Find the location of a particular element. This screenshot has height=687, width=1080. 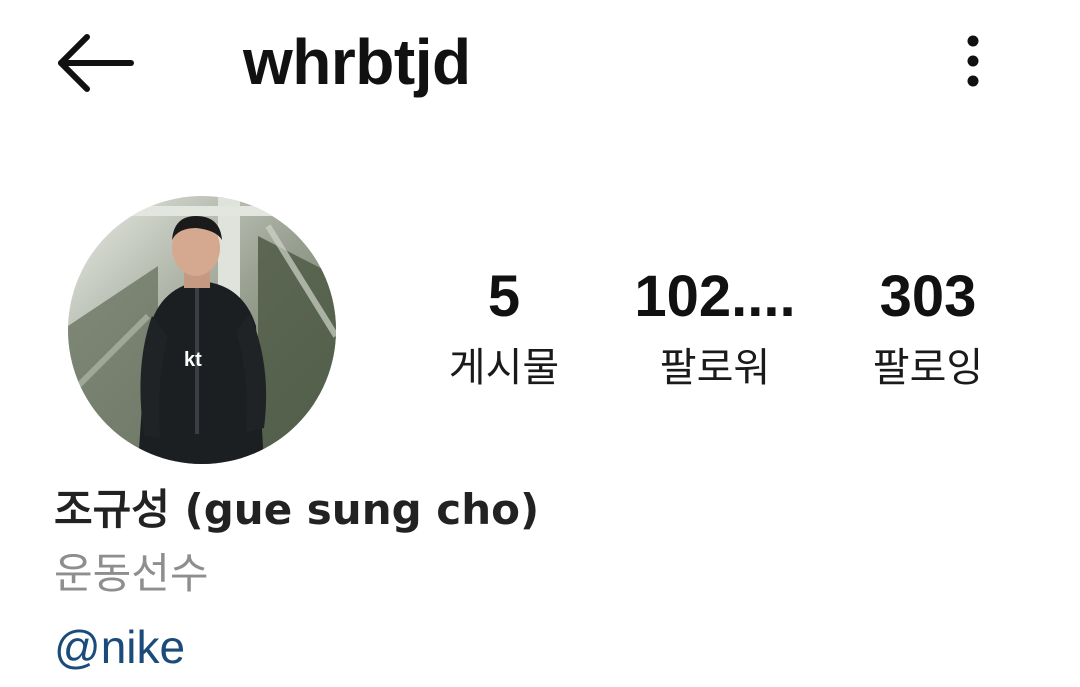

following-label: 팔로잉 is located at coordinates (928, 368).